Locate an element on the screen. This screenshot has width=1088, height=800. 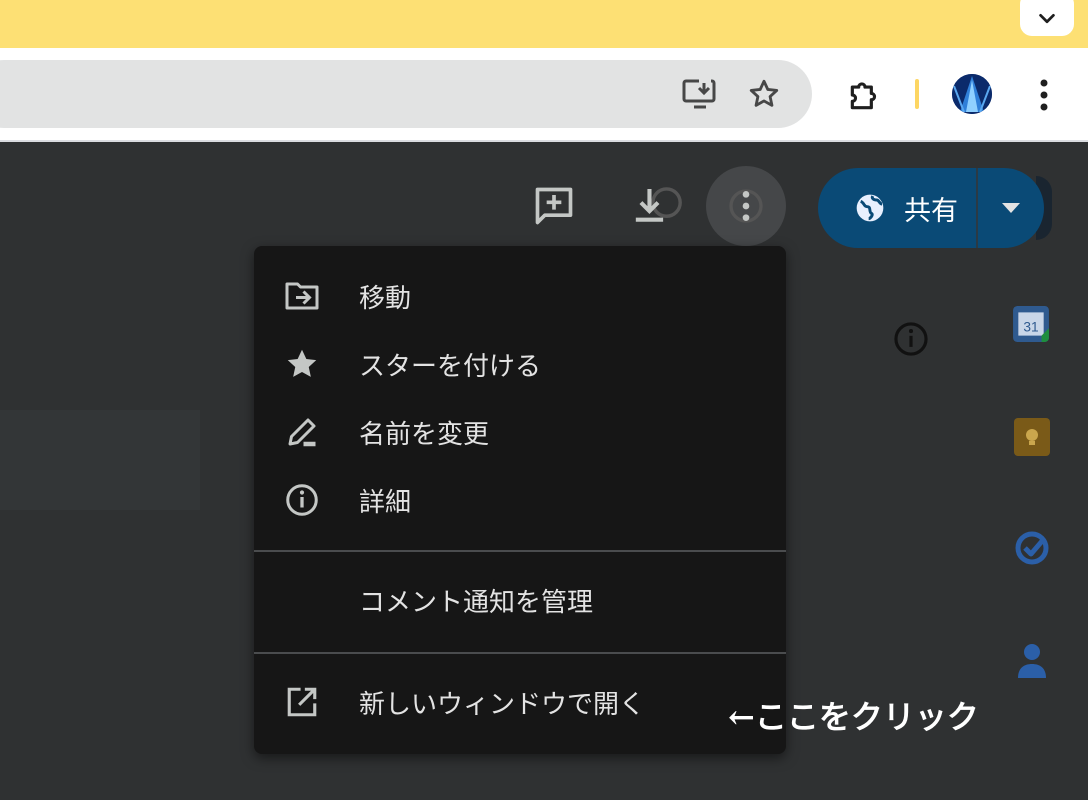
calendar-icon: 31 is located at coordinates (1031, 324).